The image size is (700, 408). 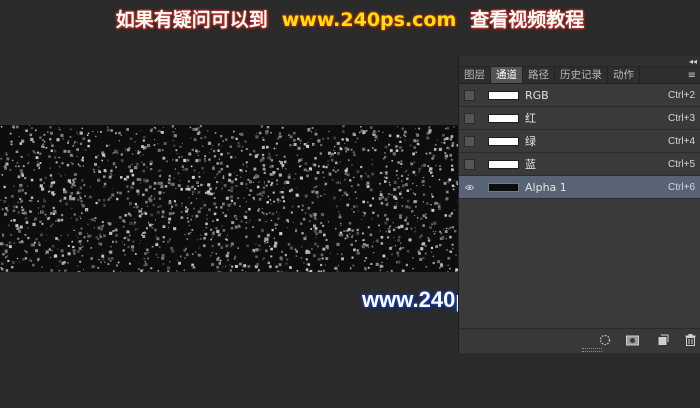 I want to click on channel-shortcut: Ctrl+2, so click(x=681, y=95).